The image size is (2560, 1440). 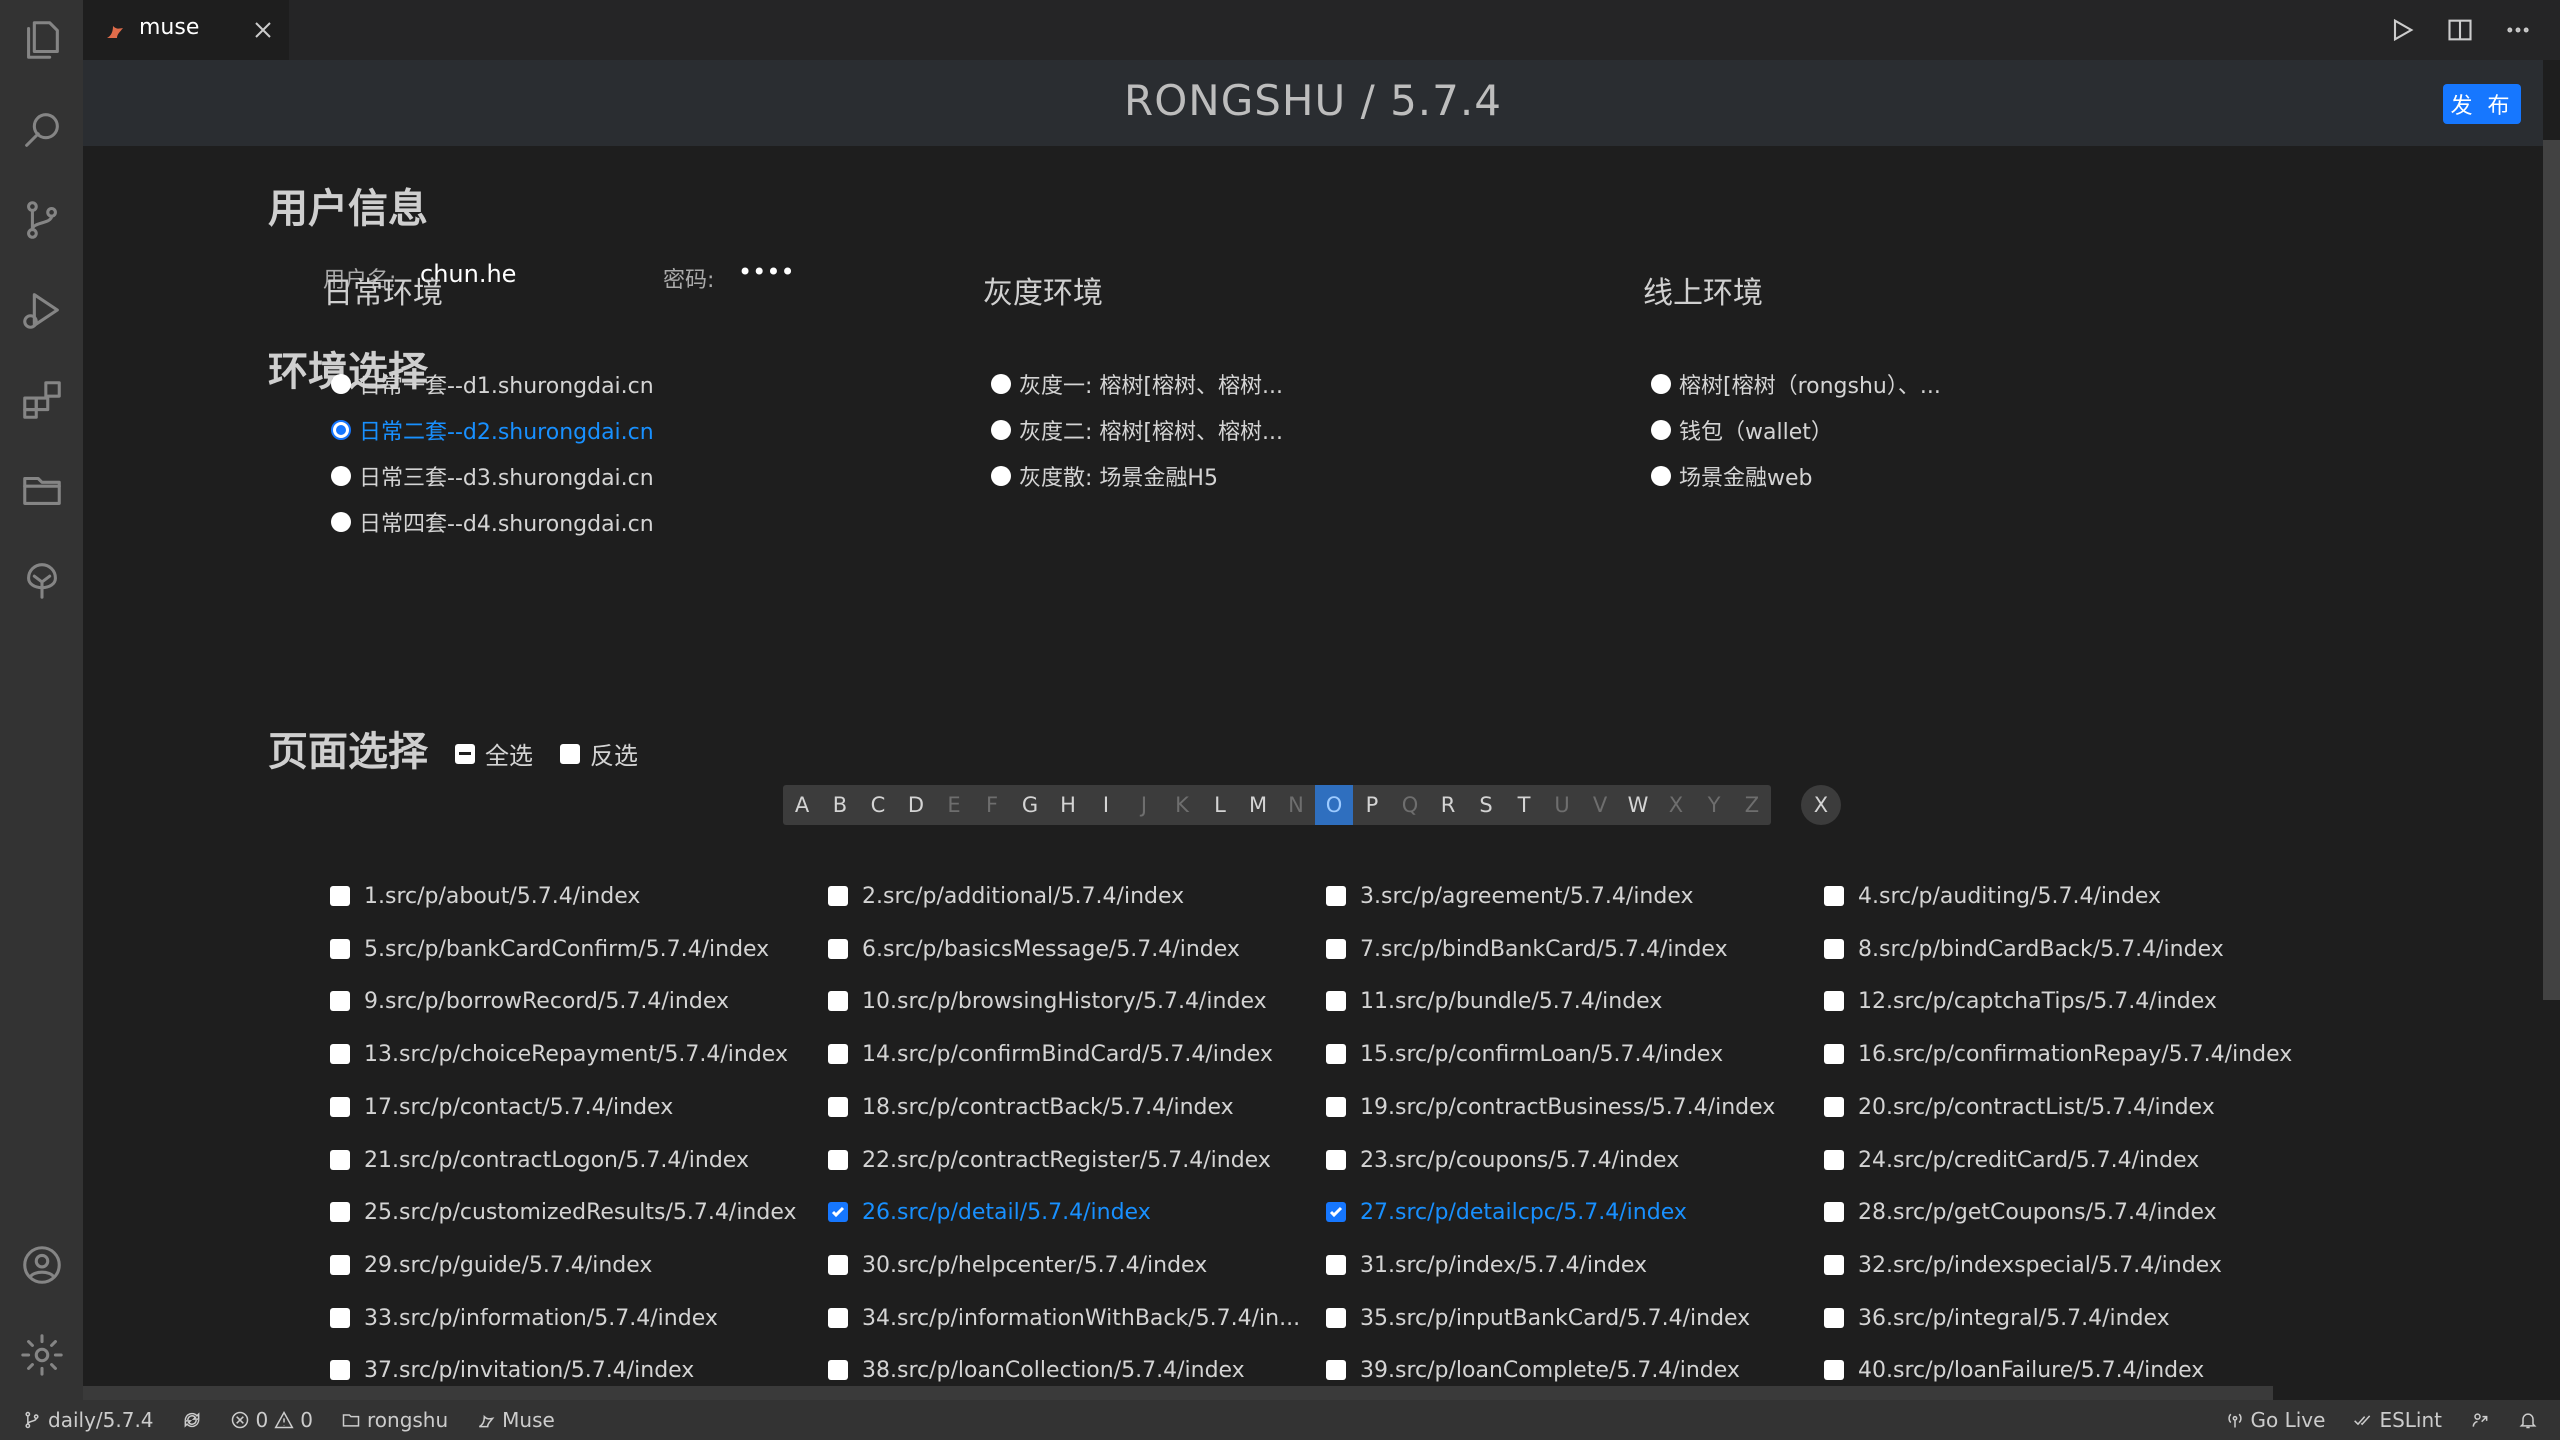 I want to click on settings-gear-icon, so click(x=41, y=1355).